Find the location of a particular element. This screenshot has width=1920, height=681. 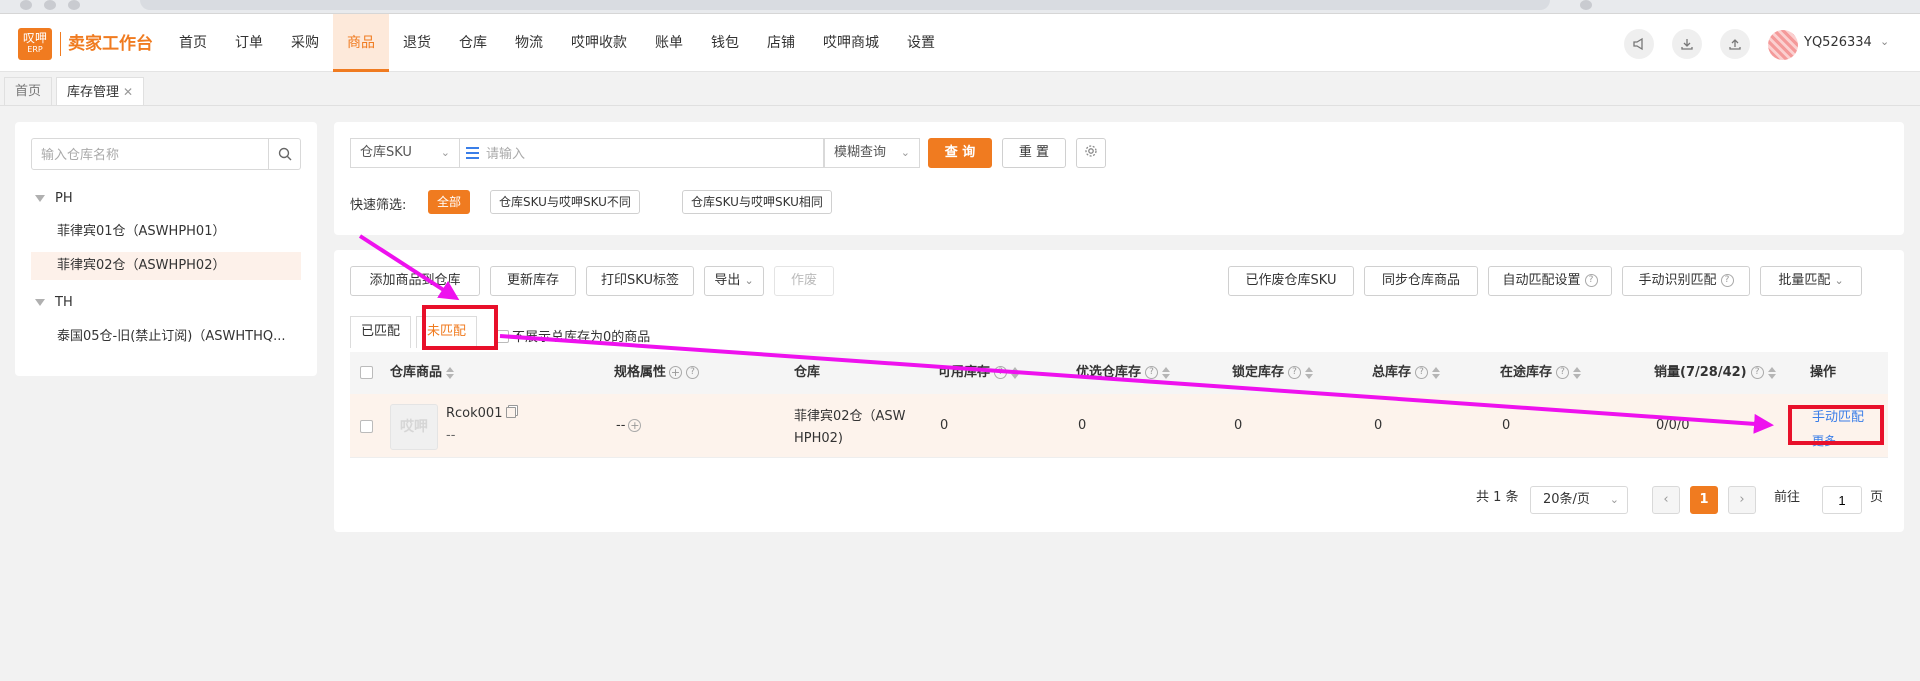

browser-back-icon is located at coordinates (26, 5).